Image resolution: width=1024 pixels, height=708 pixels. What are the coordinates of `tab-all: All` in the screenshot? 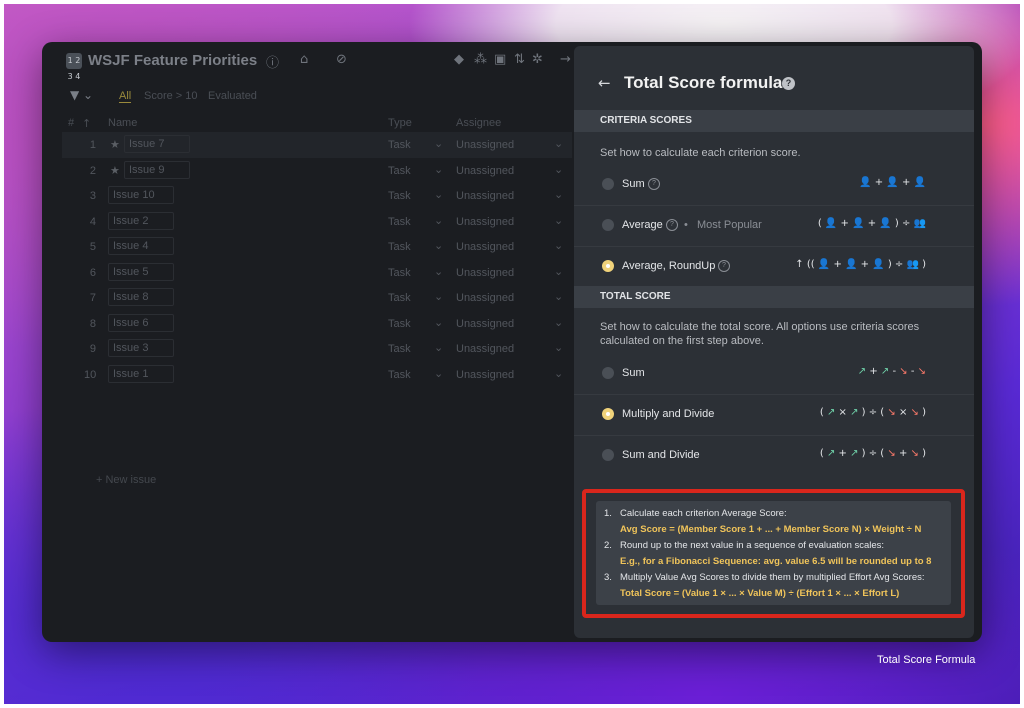 It's located at (125, 96).